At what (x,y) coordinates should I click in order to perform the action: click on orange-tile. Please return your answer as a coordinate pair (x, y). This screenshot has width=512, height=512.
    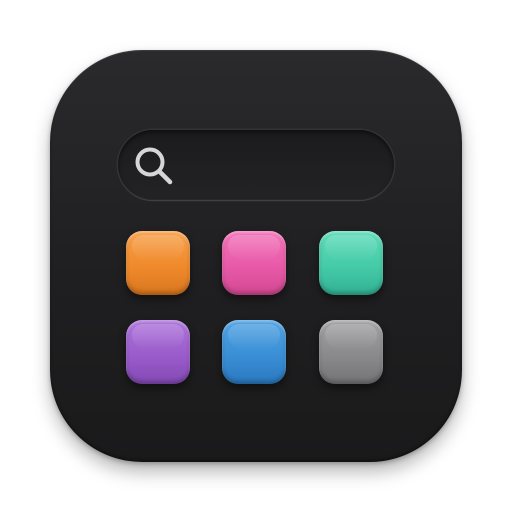
    Looking at the image, I should click on (158, 263).